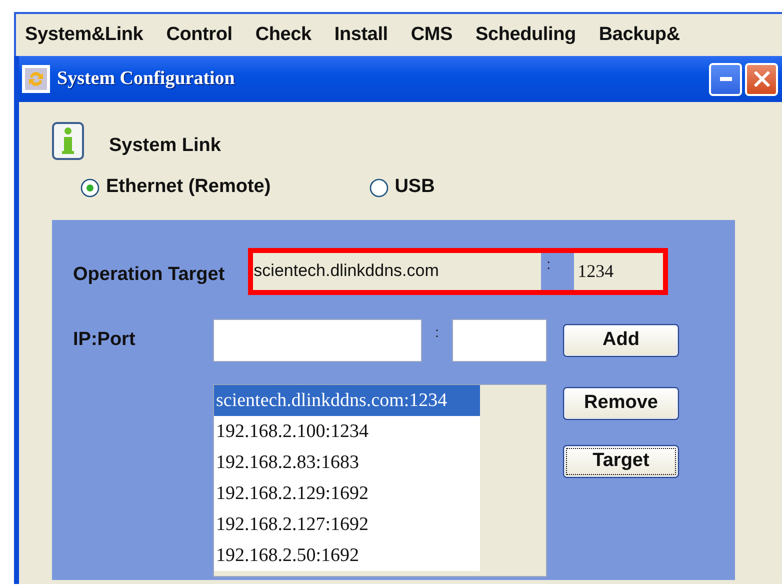  Describe the element at coordinates (68, 141) in the screenshot. I see `info-icon` at that location.